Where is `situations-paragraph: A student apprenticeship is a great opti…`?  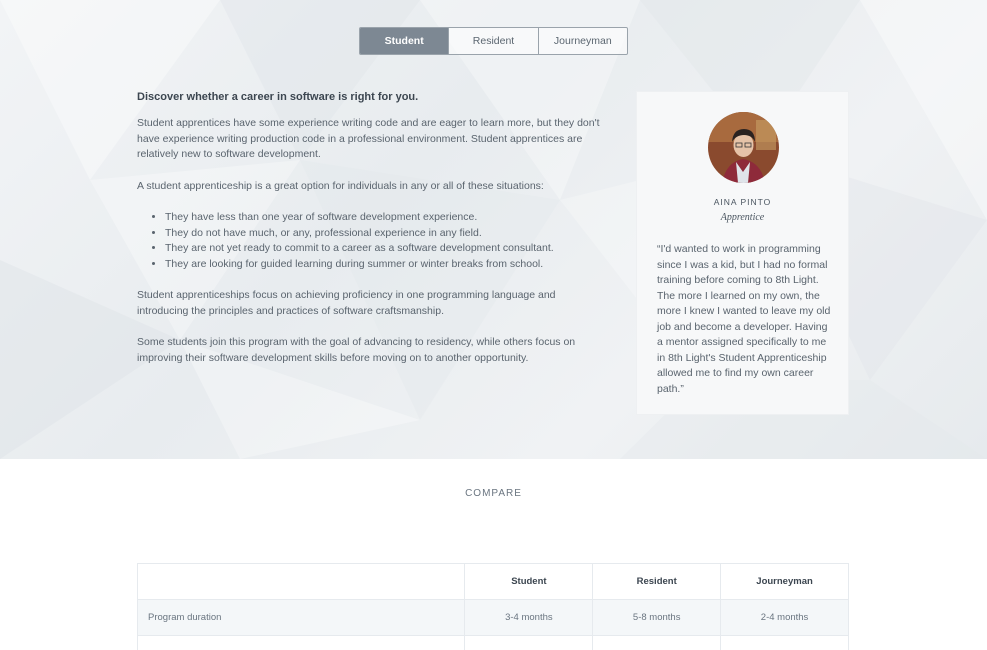
situations-paragraph: A student apprenticeship is a great opti… is located at coordinates (340, 185).